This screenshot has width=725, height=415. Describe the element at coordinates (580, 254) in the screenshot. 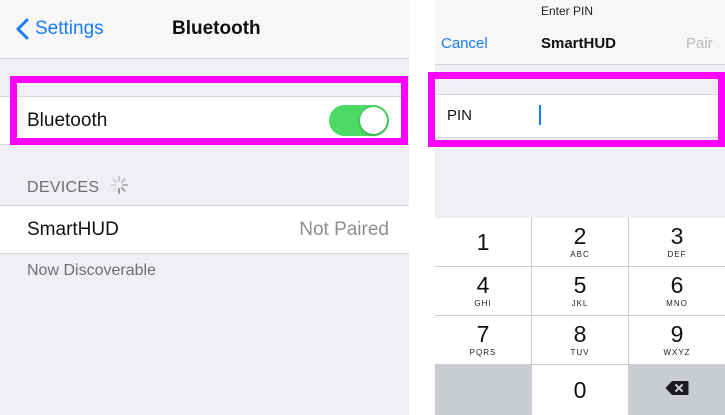

I see `key-letters: ABC` at that location.